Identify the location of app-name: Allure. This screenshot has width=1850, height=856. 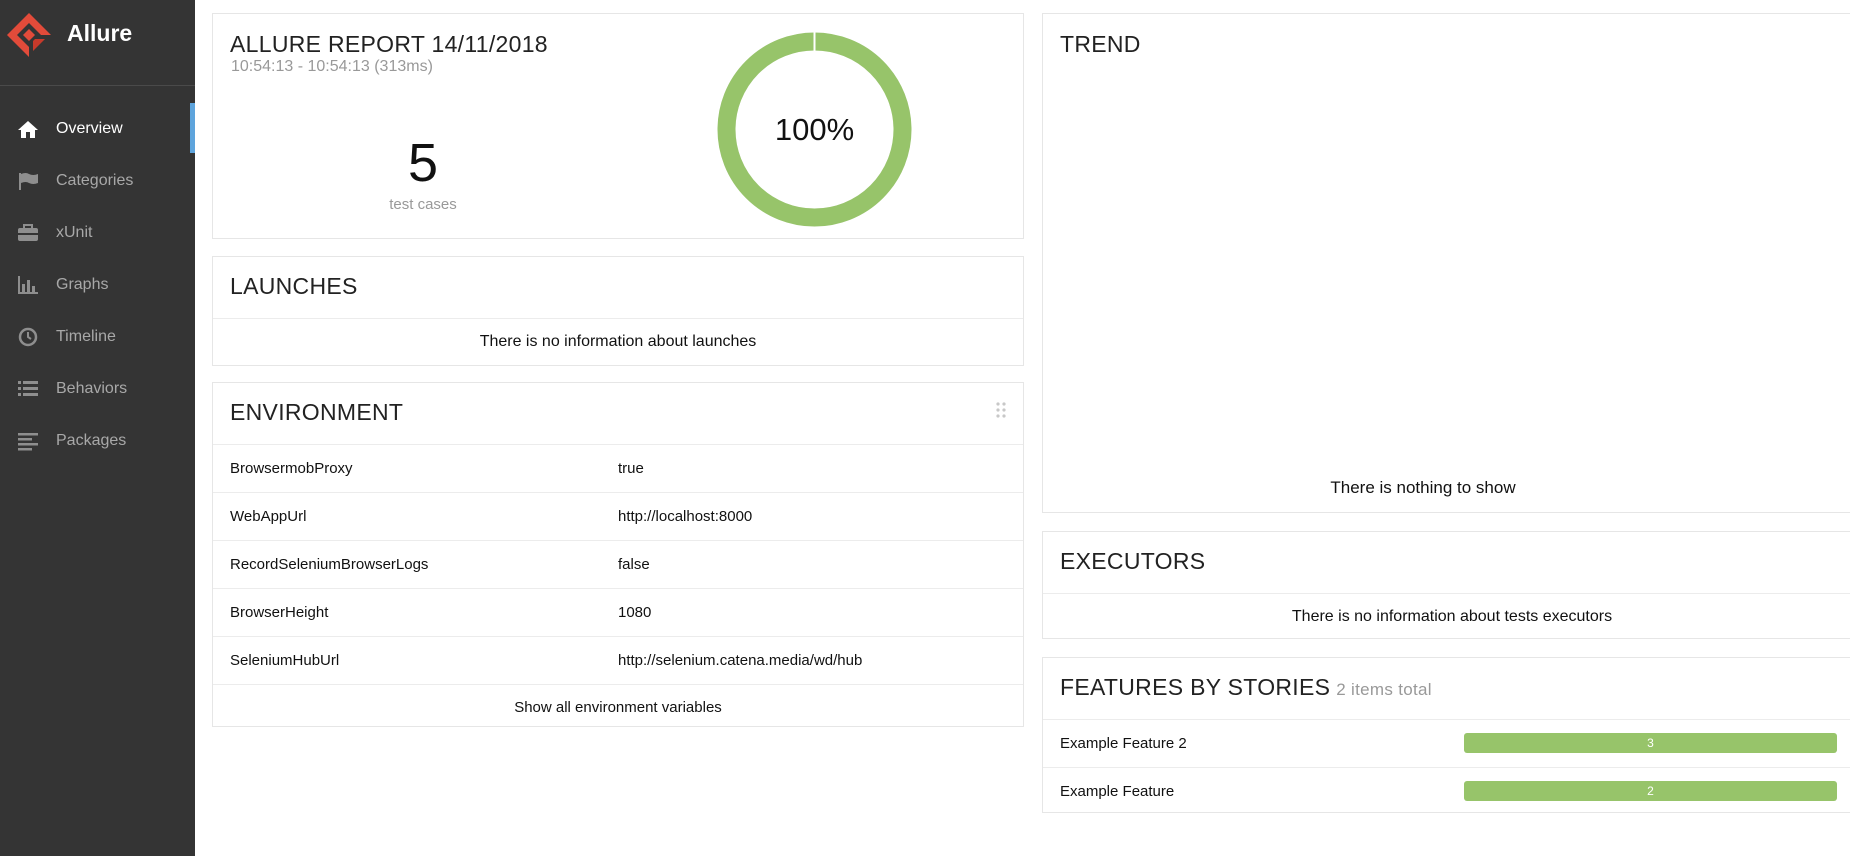
(100, 33).